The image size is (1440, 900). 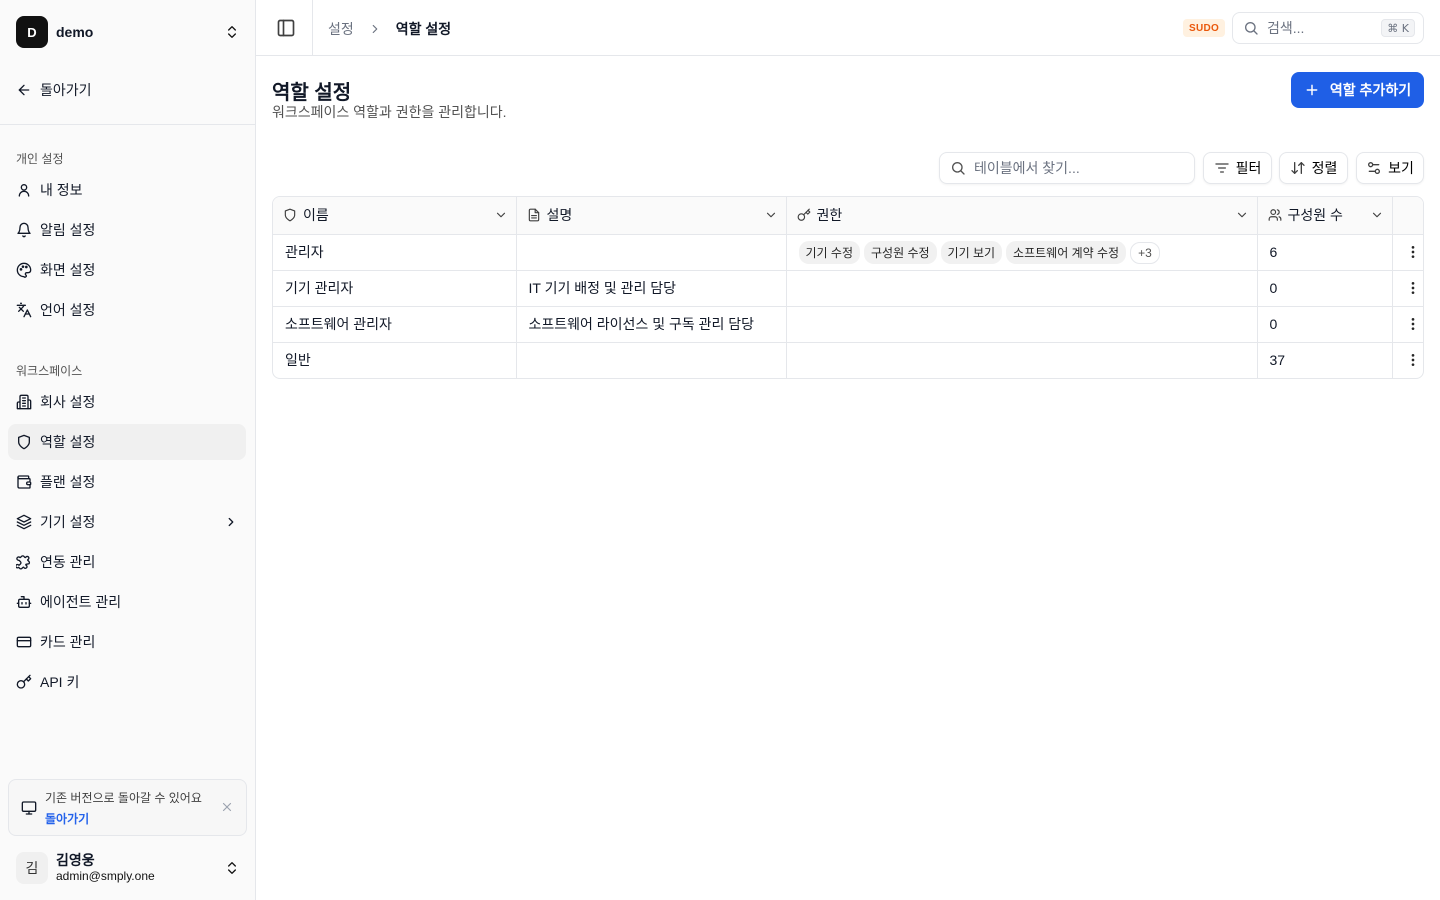 I want to click on workspace-name: demo, so click(x=75, y=32).